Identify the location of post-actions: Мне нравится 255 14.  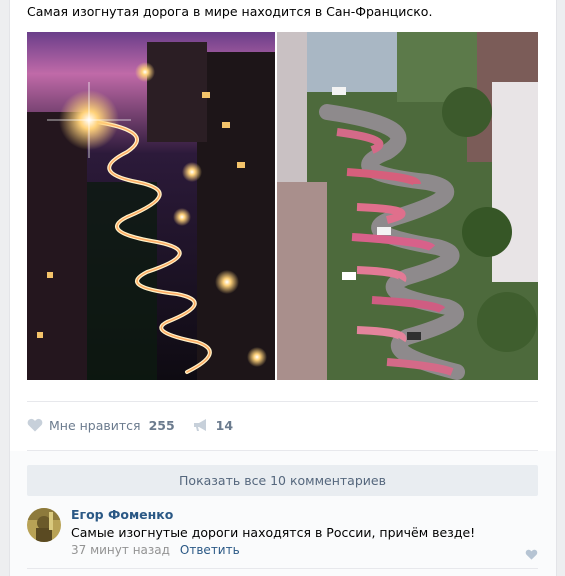
(130, 425).